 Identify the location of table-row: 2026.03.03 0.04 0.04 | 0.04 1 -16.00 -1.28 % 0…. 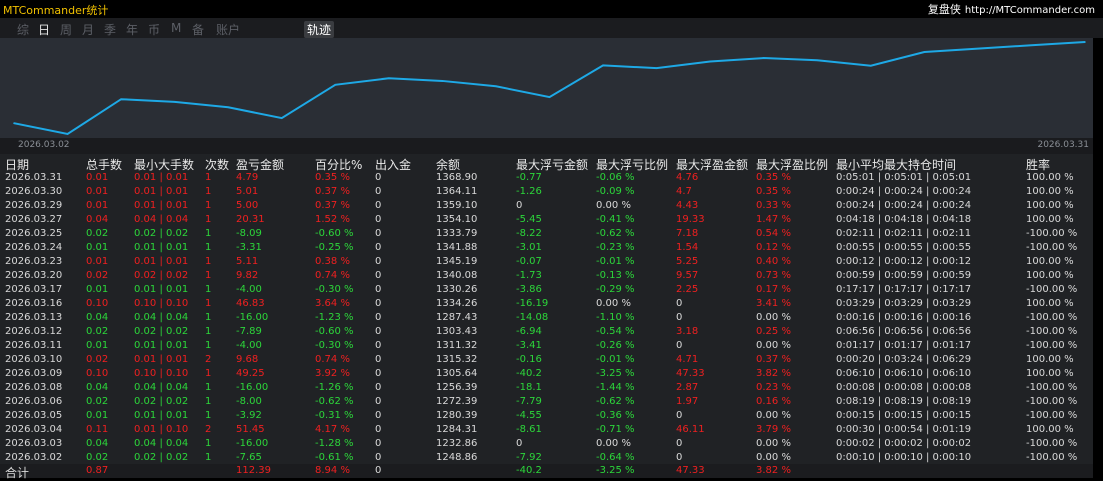
(551, 444).